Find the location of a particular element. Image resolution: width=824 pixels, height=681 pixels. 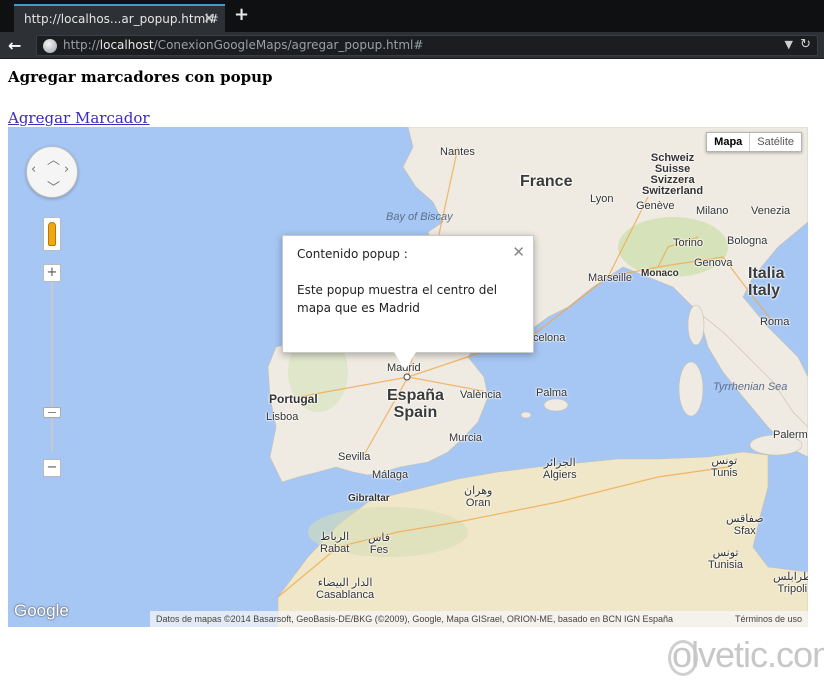

label-italia-text: Italia is located at coordinates (766, 273).